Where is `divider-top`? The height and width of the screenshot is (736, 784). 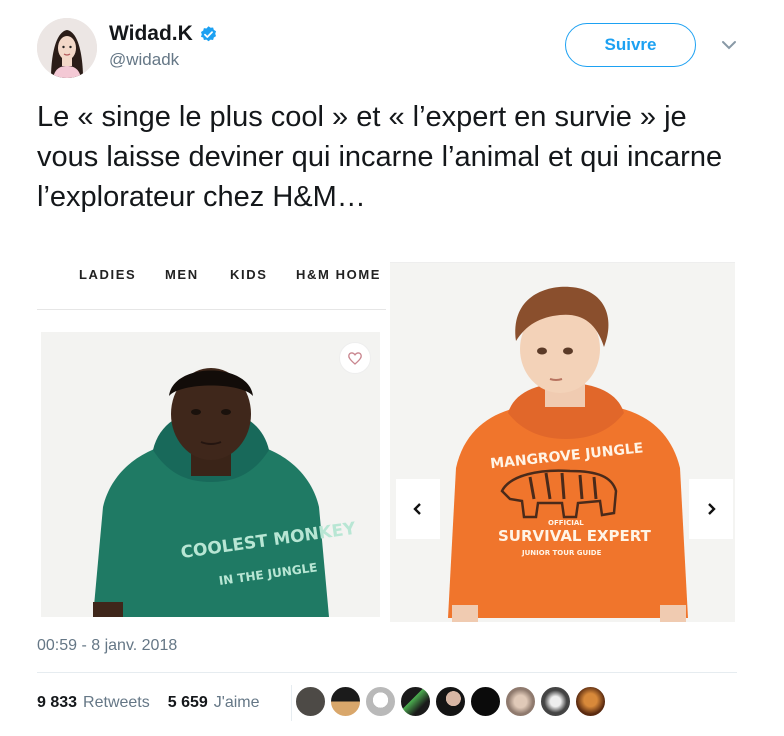 divider-top is located at coordinates (387, 672).